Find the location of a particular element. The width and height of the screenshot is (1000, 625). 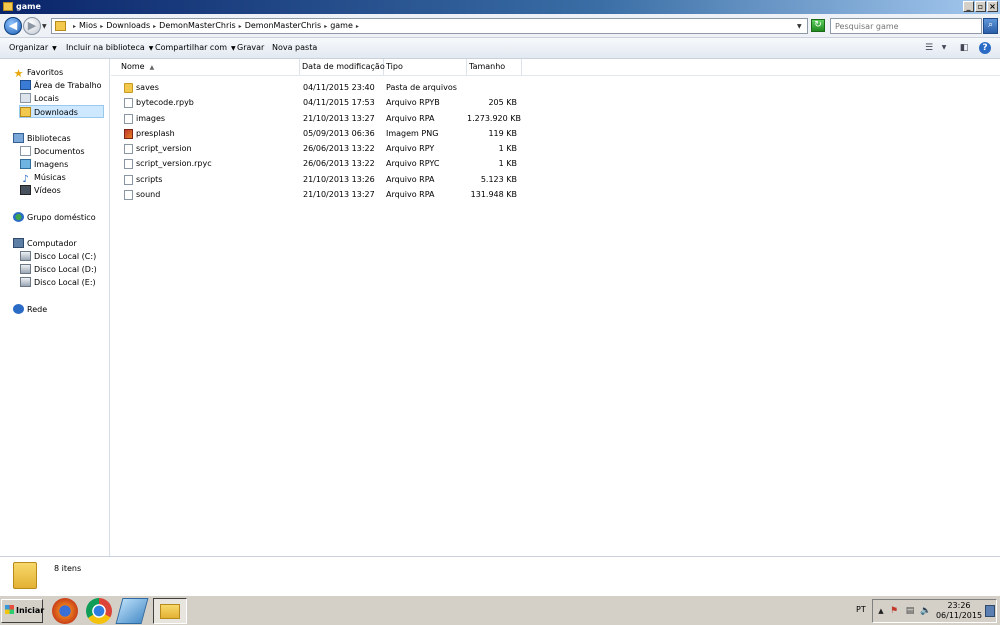

sidebar-item-images: Imagens is located at coordinates (44, 164).